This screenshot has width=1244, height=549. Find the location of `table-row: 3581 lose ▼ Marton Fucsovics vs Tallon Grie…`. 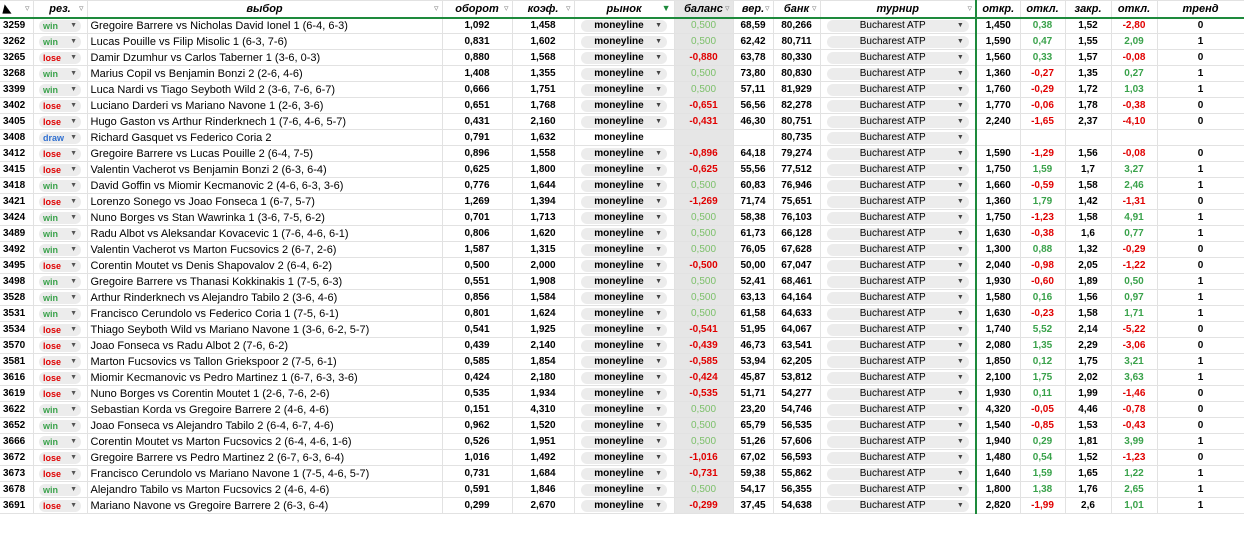

table-row: 3581 lose ▼ Marton Fucsovics vs Tallon Grie… is located at coordinates (622, 361).